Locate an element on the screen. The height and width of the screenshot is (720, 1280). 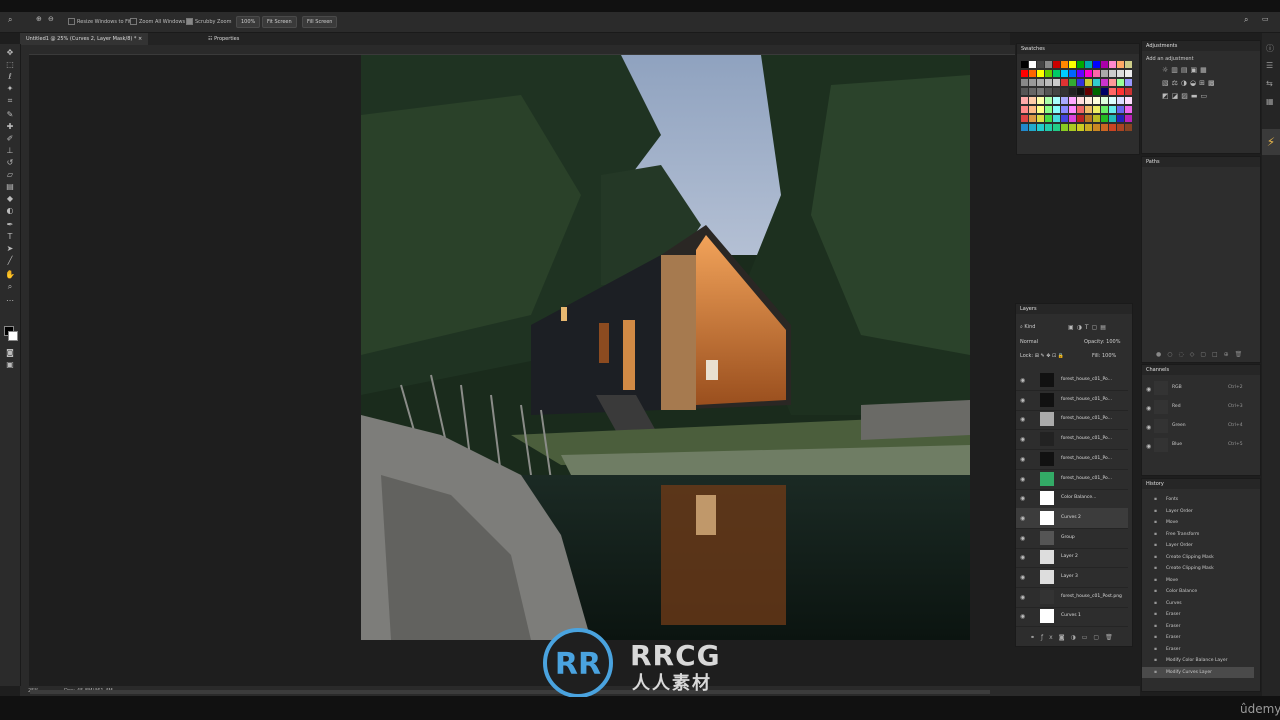
history-brush-tool-icon: ↺ is located at coordinates (10, 163).